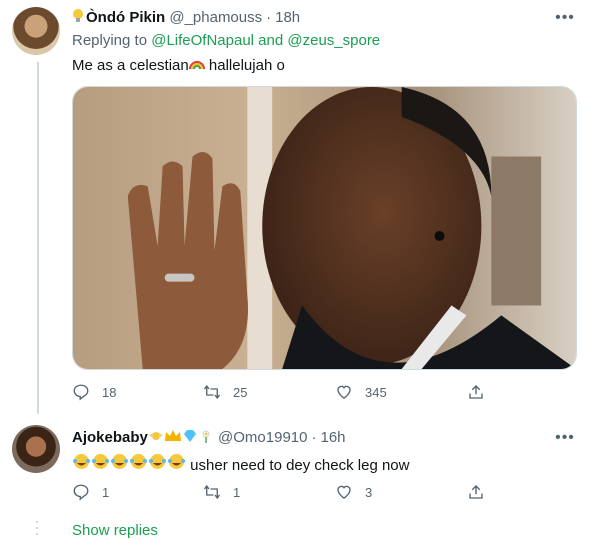 The image size is (589, 540). Describe the element at coordinates (287, 17) in the screenshot. I see `tweet-timestamp: 18h` at that location.